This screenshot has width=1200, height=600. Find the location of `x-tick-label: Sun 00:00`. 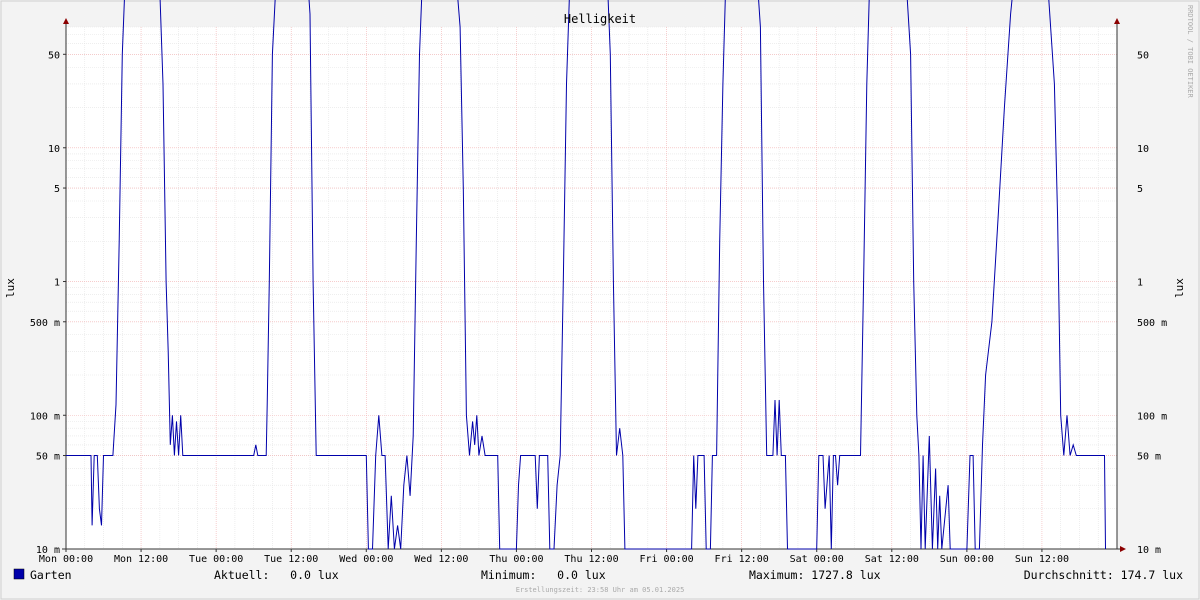

x-tick-label: Sun 00:00 is located at coordinates (967, 559).